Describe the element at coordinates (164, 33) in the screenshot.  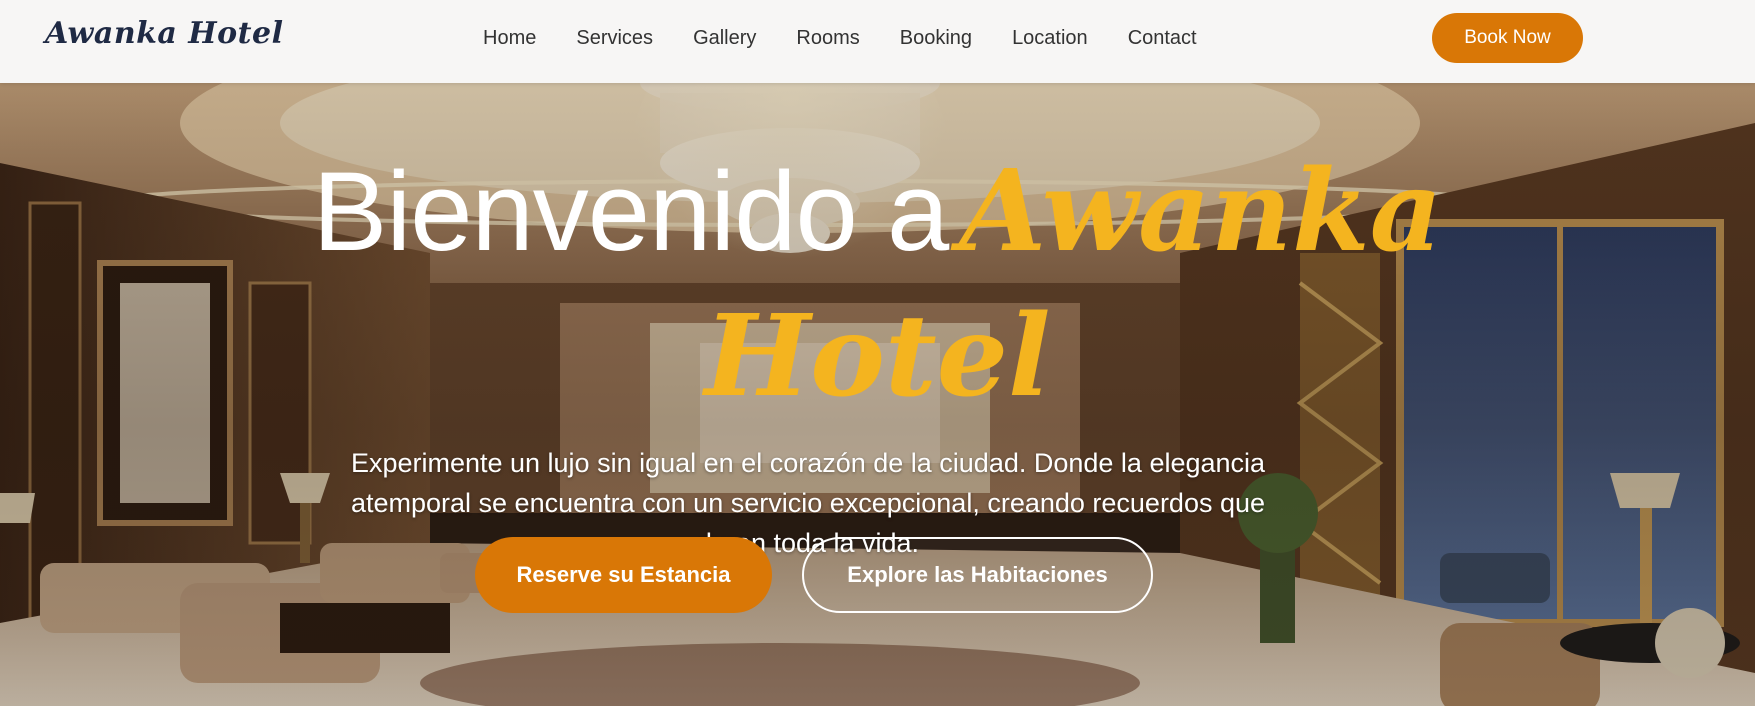
I see `site-logo: Awanka Hotel` at that location.